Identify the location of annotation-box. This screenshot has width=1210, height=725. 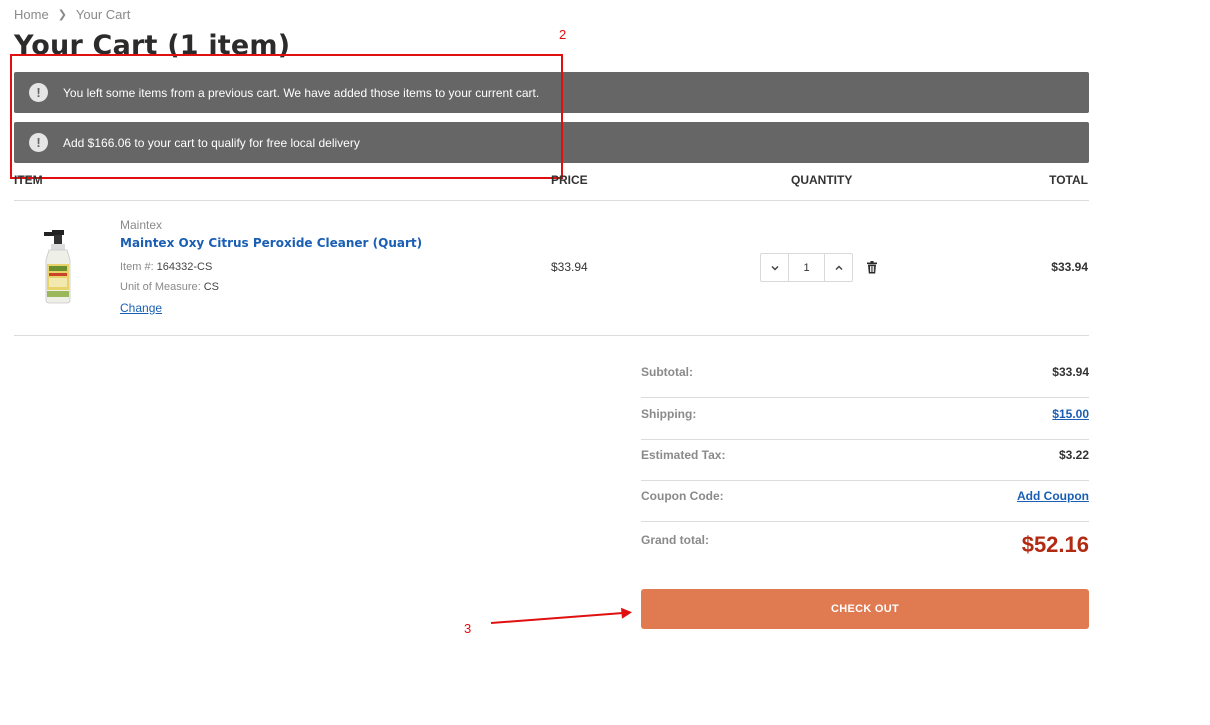
(286, 116).